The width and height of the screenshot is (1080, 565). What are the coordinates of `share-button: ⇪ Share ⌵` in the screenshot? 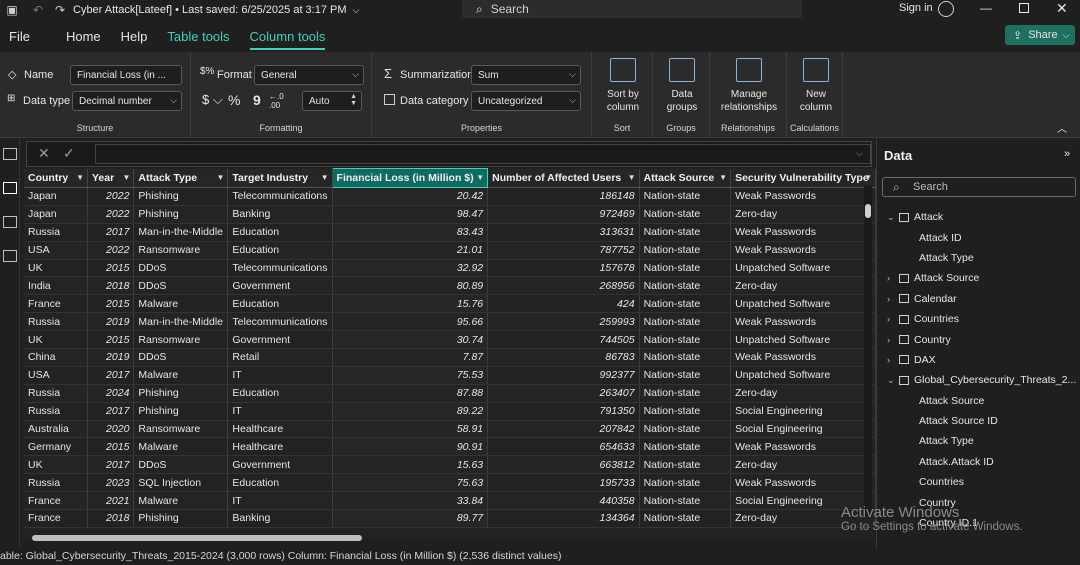 It's located at (1040, 35).